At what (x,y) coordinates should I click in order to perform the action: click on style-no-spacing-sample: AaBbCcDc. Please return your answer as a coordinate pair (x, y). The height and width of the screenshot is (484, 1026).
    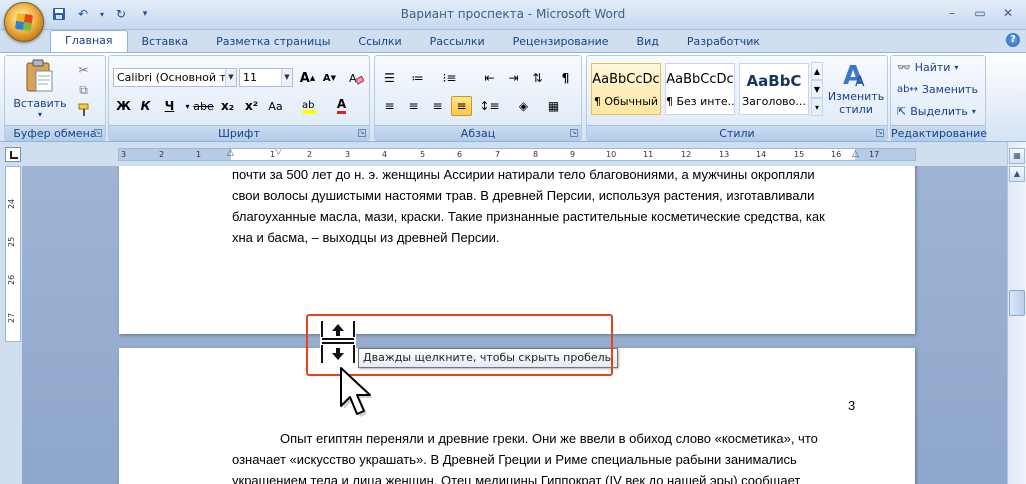
    Looking at the image, I should click on (700, 79).